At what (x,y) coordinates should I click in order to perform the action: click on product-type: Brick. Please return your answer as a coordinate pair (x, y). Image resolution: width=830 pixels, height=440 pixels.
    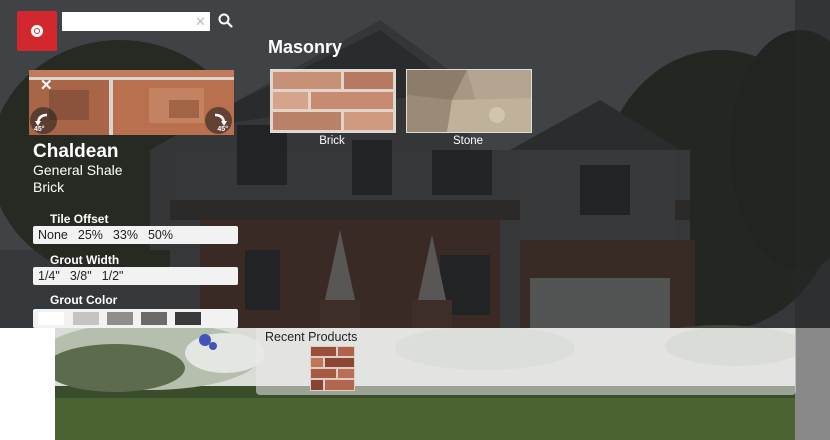
    Looking at the image, I should click on (49, 187).